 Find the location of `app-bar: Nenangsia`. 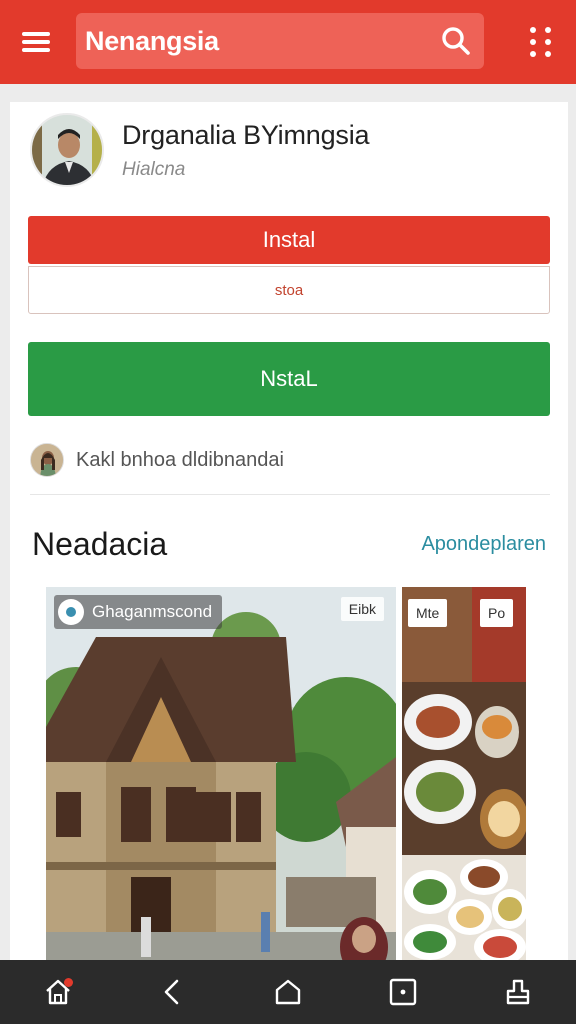

app-bar: Nenangsia is located at coordinates (288, 42).